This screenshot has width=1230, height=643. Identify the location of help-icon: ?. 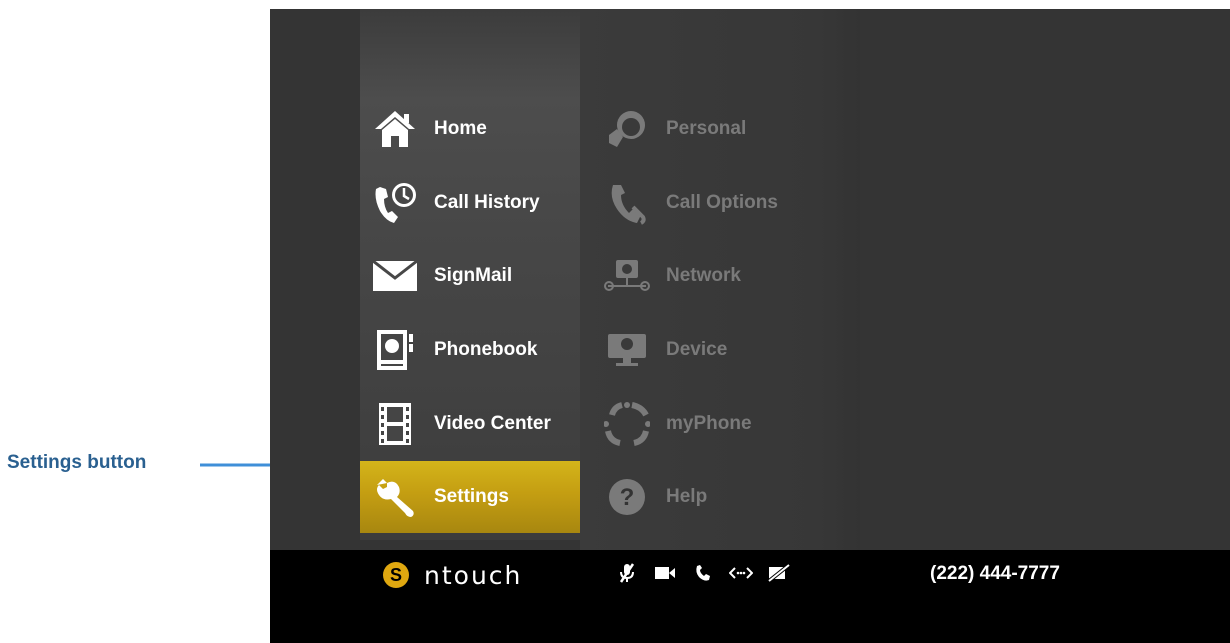
(627, 497).